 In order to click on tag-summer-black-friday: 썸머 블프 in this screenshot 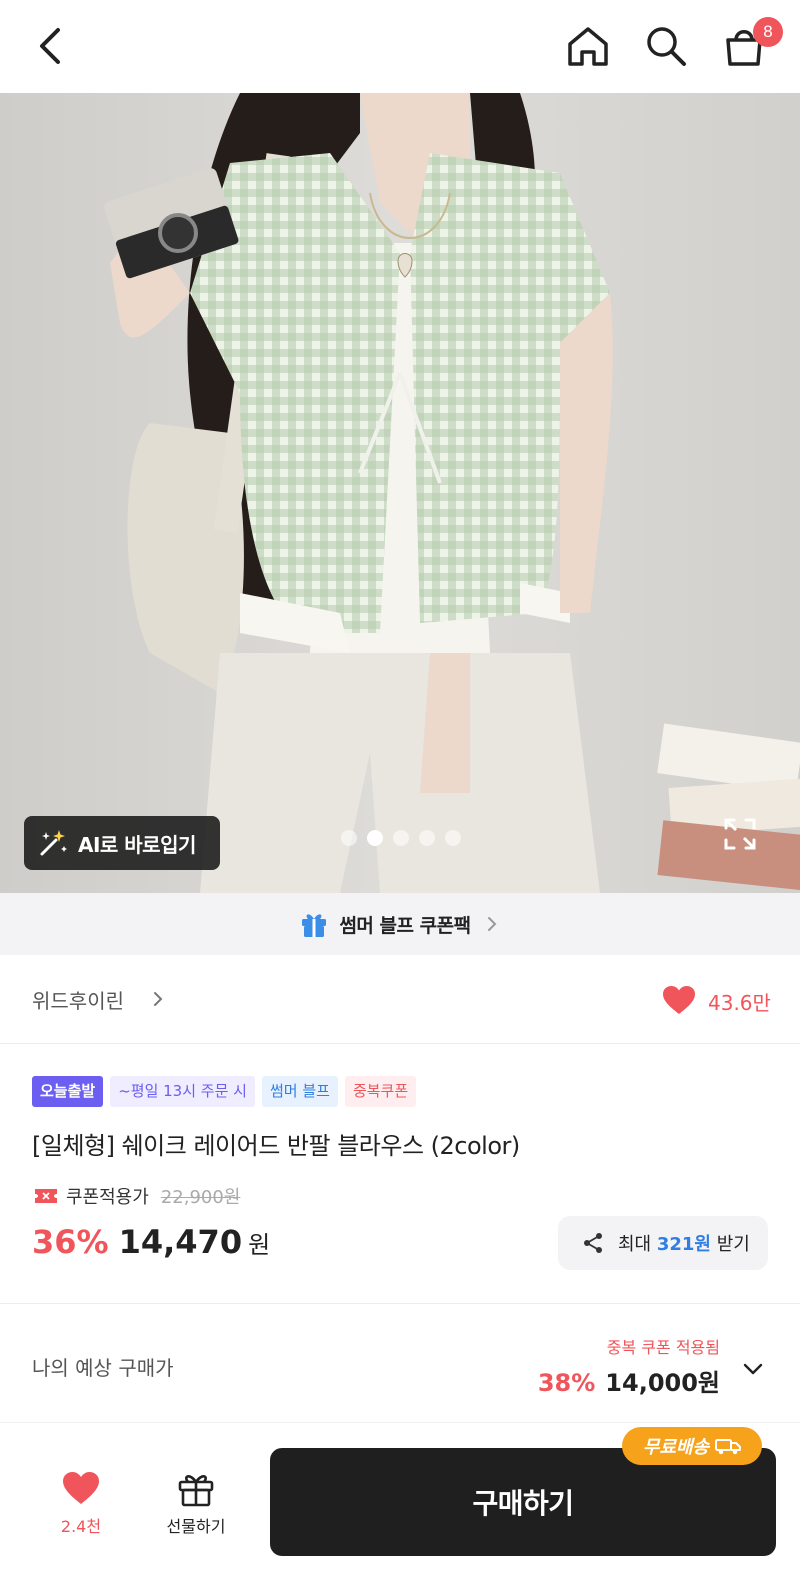, I will do `click(299, 1091)`.